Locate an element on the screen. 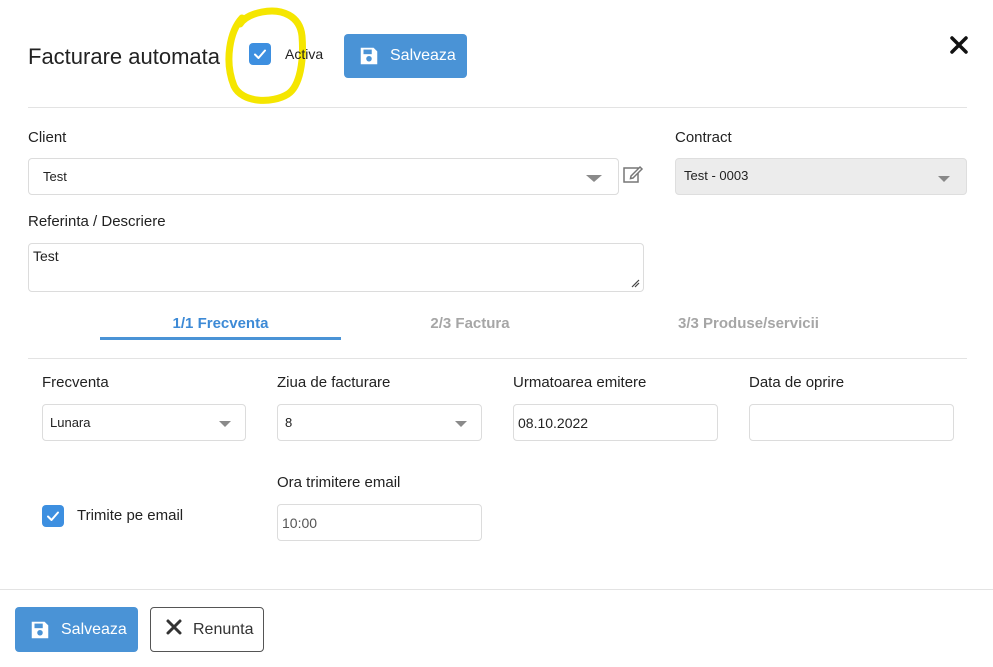 This screenshot has height=667, width=993. ora-input: 10:00 is located at coordinates (379, 522).